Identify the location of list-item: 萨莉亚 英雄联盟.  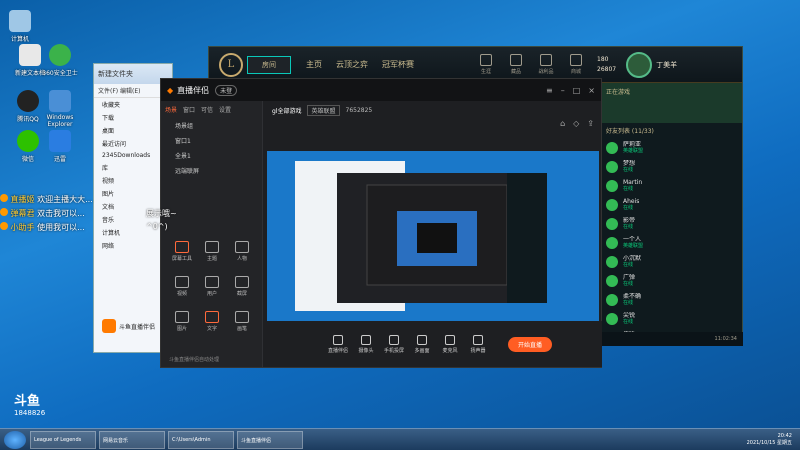
(671, 147).